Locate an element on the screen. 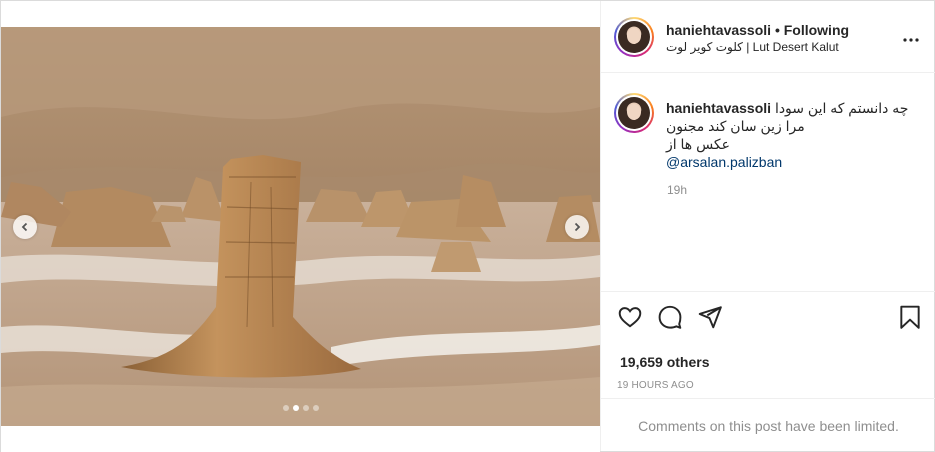 The height and width of the screenshot is (452, 935). carousel-dot-active is located at coordinates (296, 408).